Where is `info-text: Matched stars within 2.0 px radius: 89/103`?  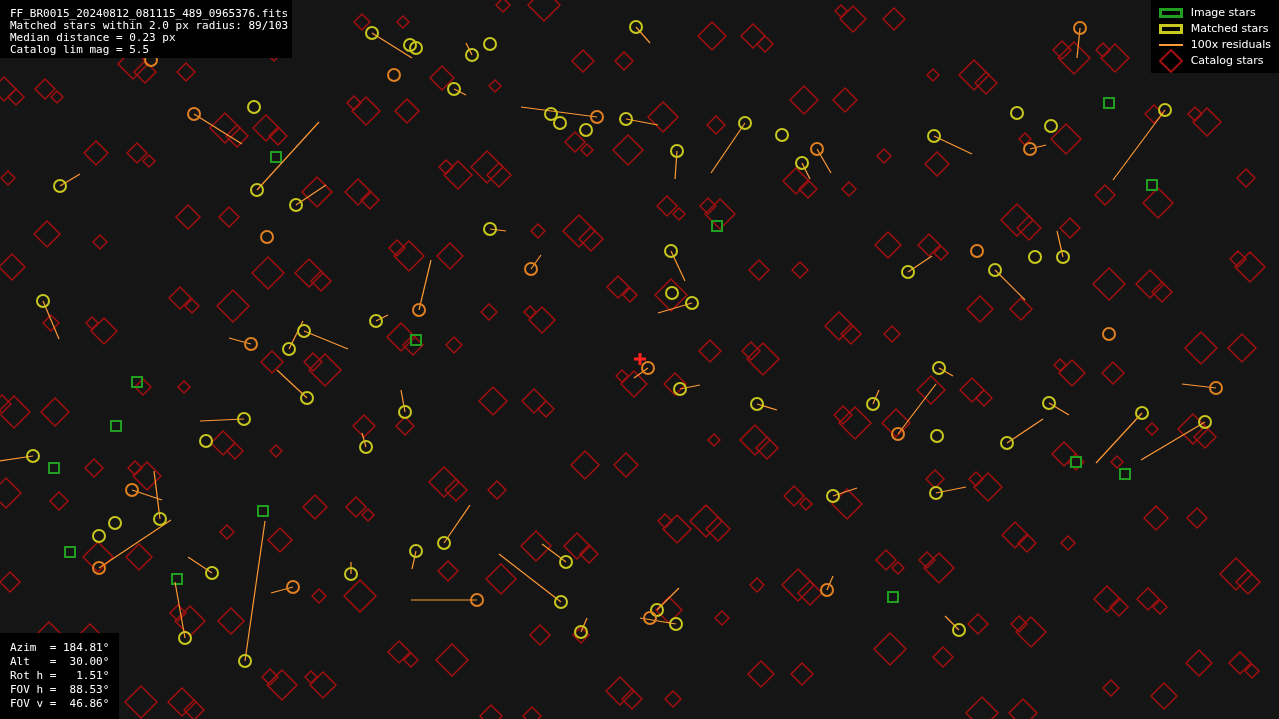
info-text: Matched stars within 2.0 px radius: 89/103 is located at coordinates (149, 26).